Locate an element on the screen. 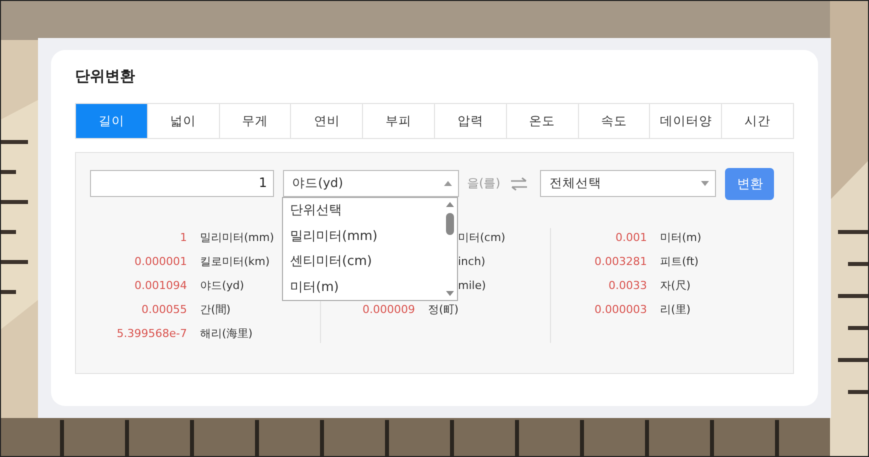  unit-name: 킬로미터(km) is located at coordinates (235, 261).